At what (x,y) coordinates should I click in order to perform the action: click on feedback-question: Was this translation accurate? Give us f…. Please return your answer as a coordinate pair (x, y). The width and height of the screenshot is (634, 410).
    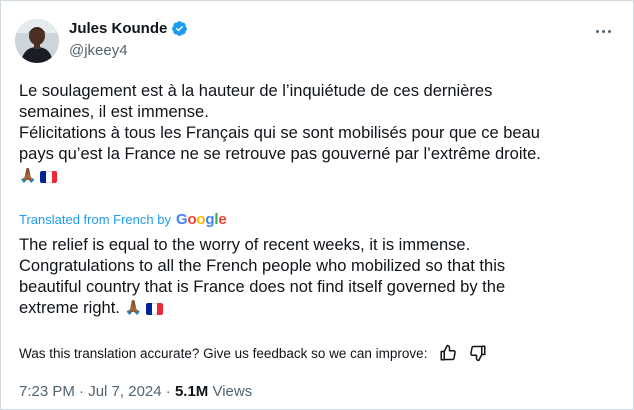
    Looking at the image, I should click on (223, 353).